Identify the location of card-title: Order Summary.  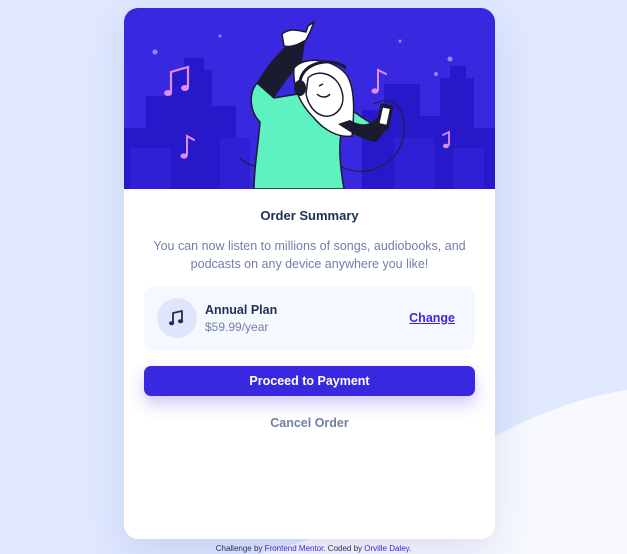
(309, 215).